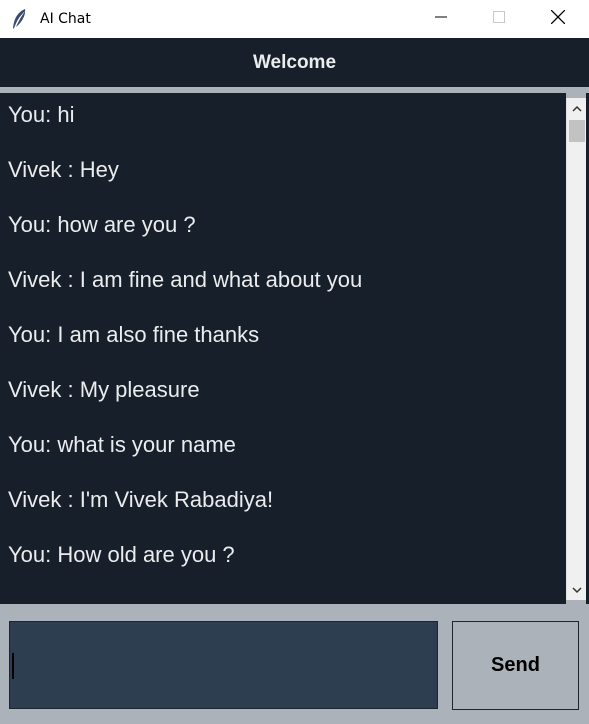 The image size is (589, 724). Describe the element at coordinates (294, 19) in the screenshot. I see `window-titlebar: AI Chat` at that location.